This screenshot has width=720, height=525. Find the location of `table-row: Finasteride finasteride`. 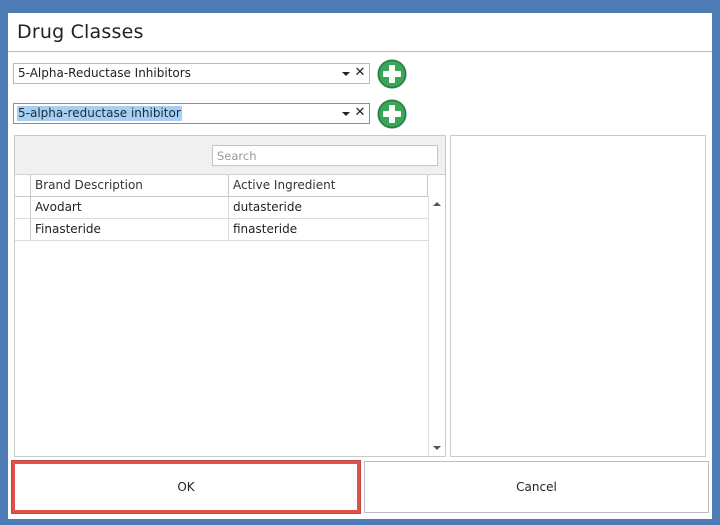

table-row: Finasteride finasteride is located at coordinates (221, 230).